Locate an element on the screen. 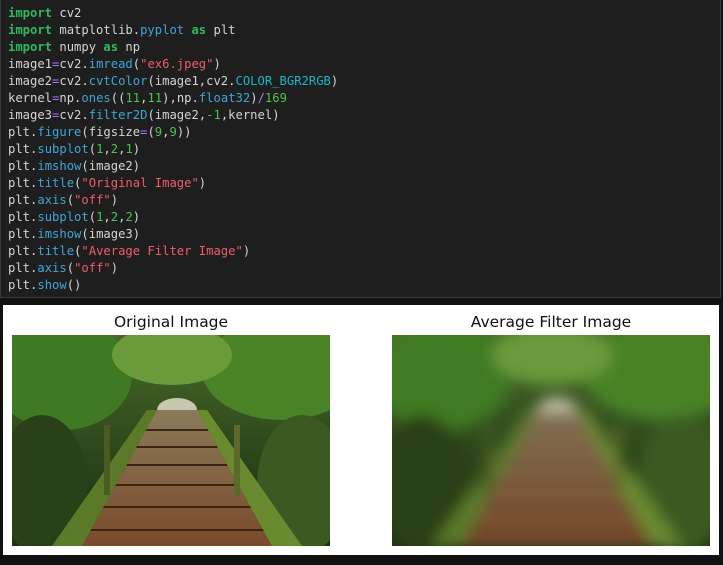 This screenshot has width=723, height=565. original-image-title: Original Image is located at coordinates (171, 322).